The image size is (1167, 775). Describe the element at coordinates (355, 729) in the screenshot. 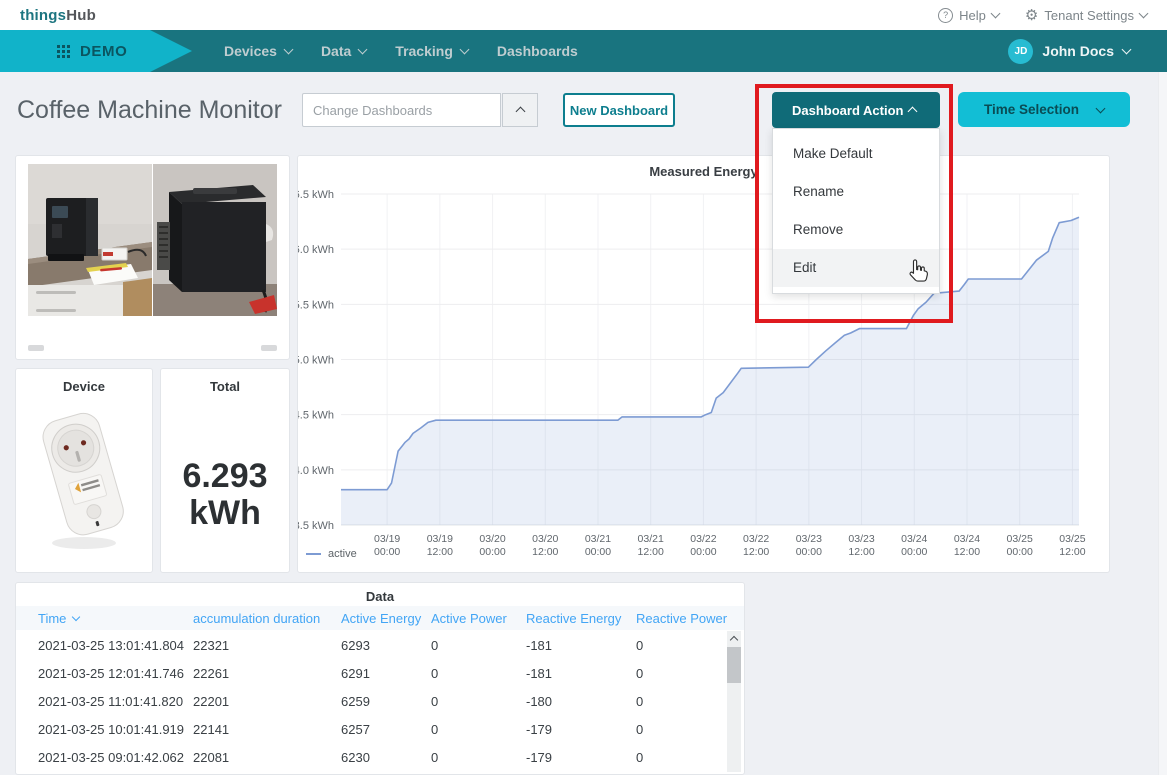

I see `table-cell: 6257` at that location.